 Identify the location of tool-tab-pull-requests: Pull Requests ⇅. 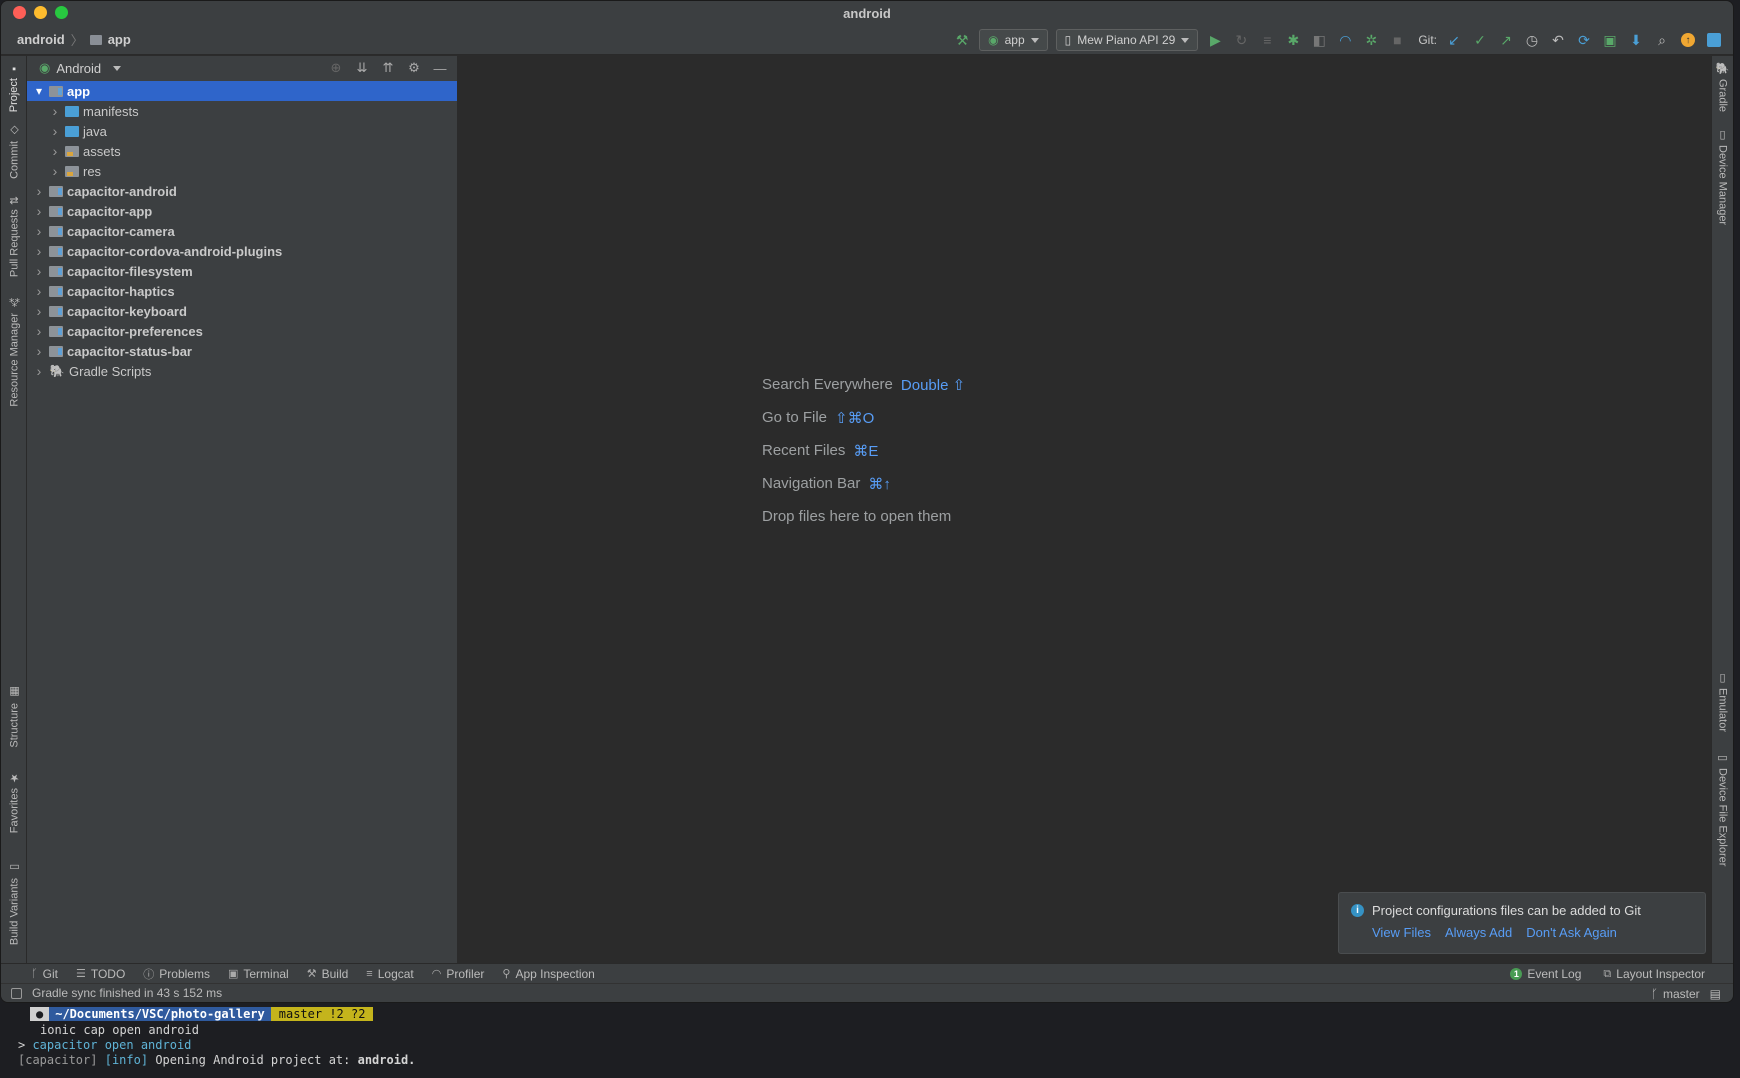
(15, 236).